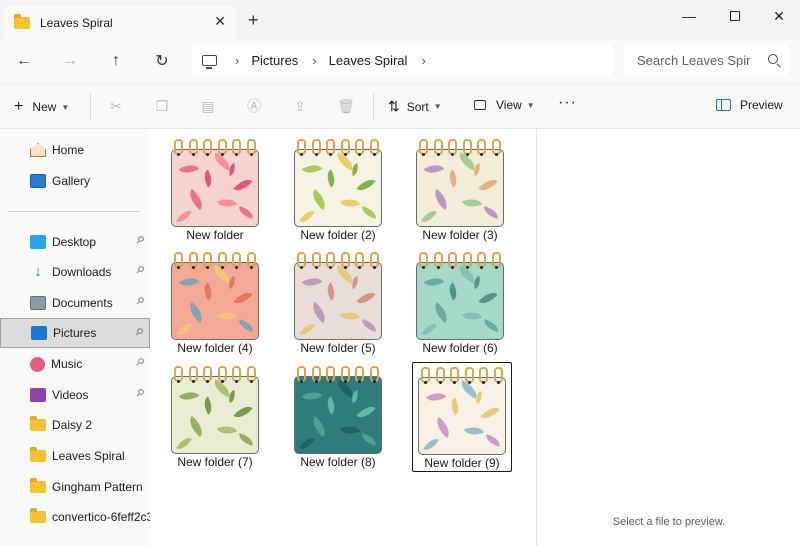 The width and height of the screenshot is (800, 546). What do you see at coordinates (689, 16) in the screenshot?
I see `minimize-button: —` at bounding box center [689, 16].